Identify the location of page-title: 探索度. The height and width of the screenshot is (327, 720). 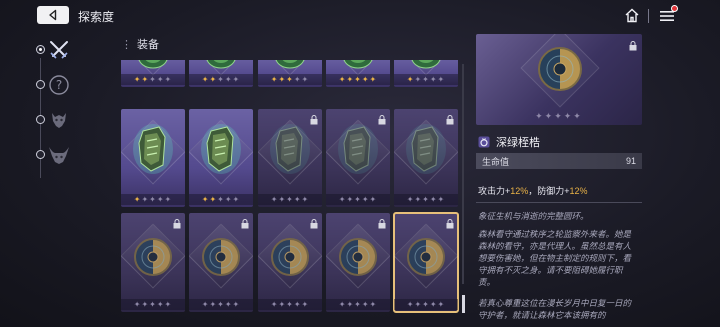
(96, 17).